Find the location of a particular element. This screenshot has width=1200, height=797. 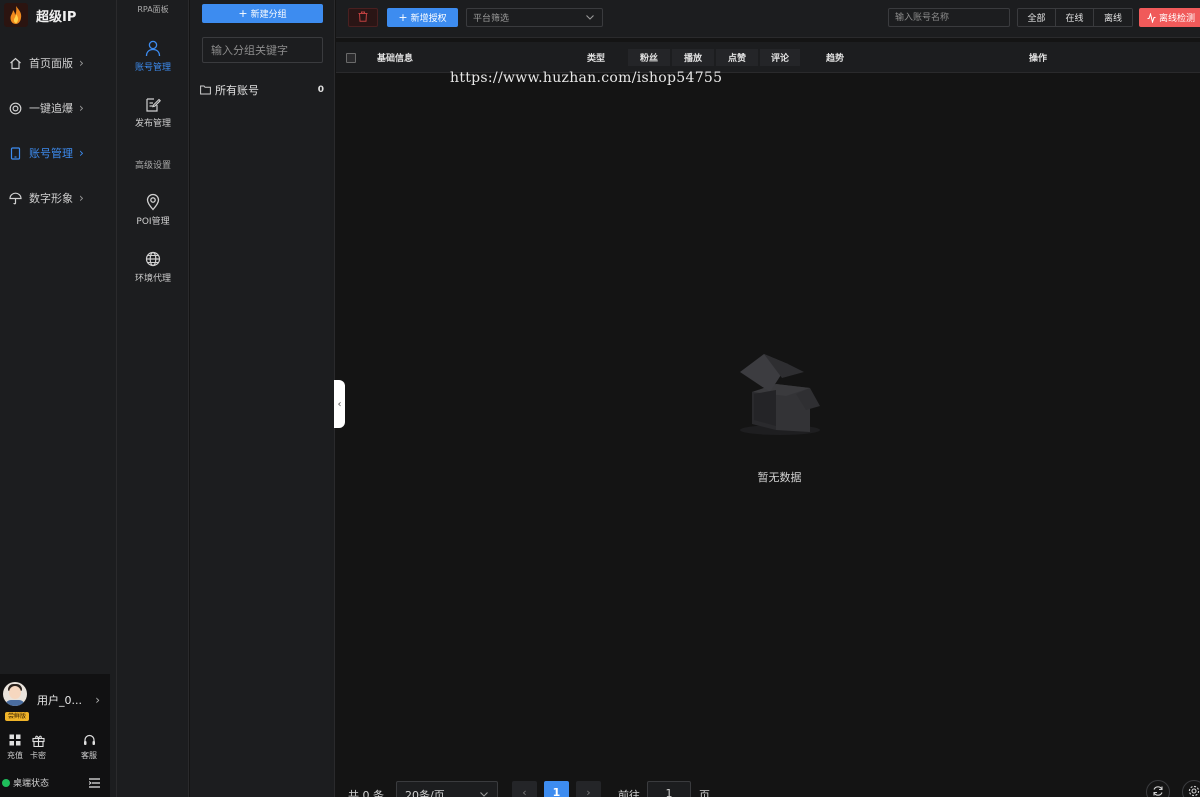

page-suffix-label: 页 is located at coordinates (704, 793).